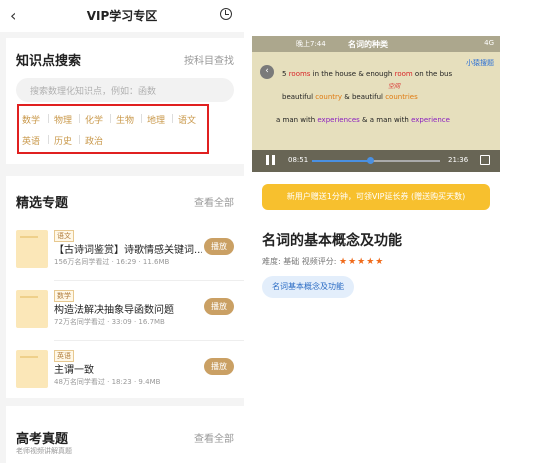 Image resolution: width=544 pixels, height=463 pixels. What do you see at coordinates (376, 161) in the screenshot?
I see `video-controls: 08:51 21:36` at bounding box center [376, 161].